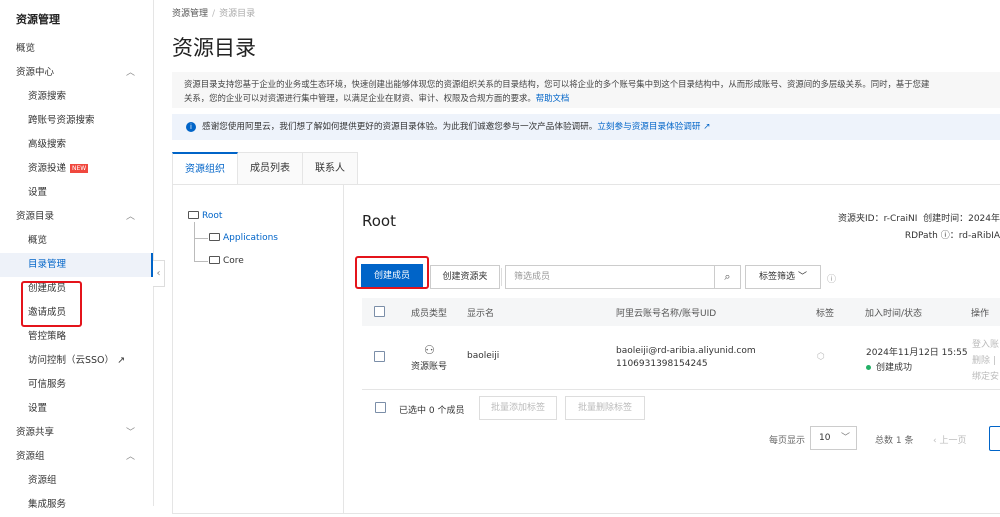 Image resolution: width=1000 pixels, height=517 pixels. Describe the element at coordinates (518, 408) in the screenshot. I see `batch-add-tags-button: 批量添加标签` at that location.